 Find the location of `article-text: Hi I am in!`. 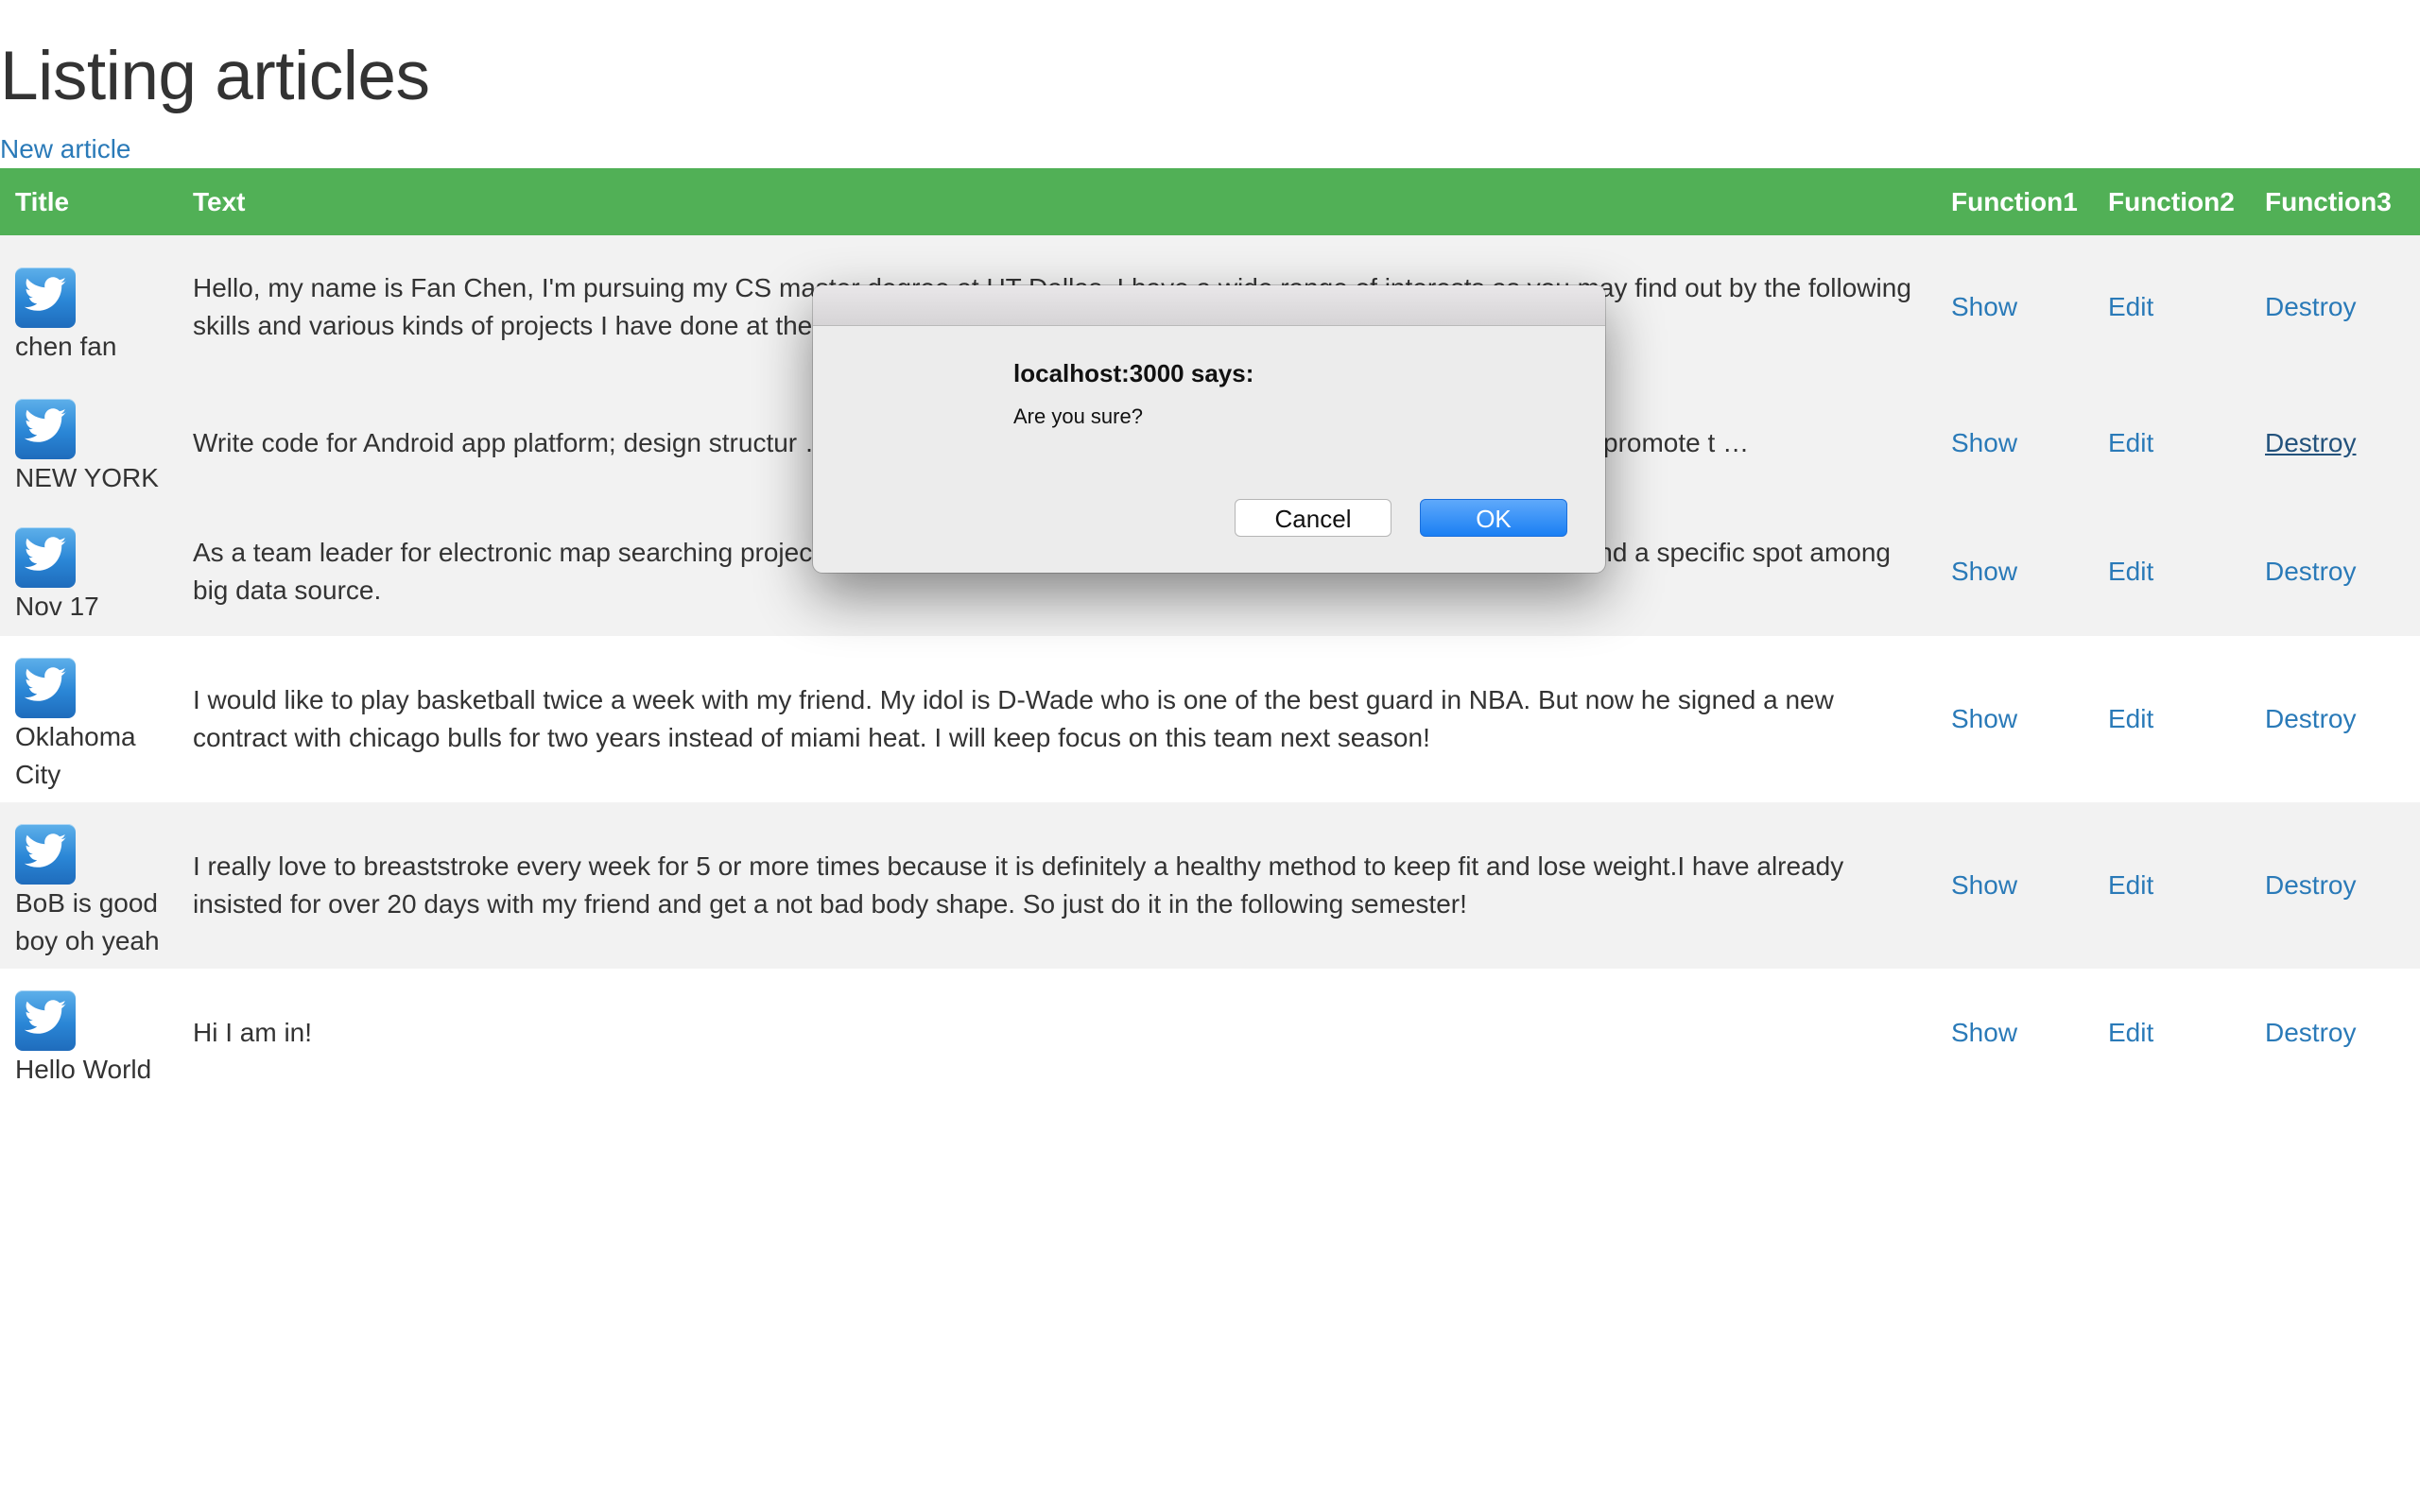

article-text: Hi I am in! is located at coordinates (253, 1032).